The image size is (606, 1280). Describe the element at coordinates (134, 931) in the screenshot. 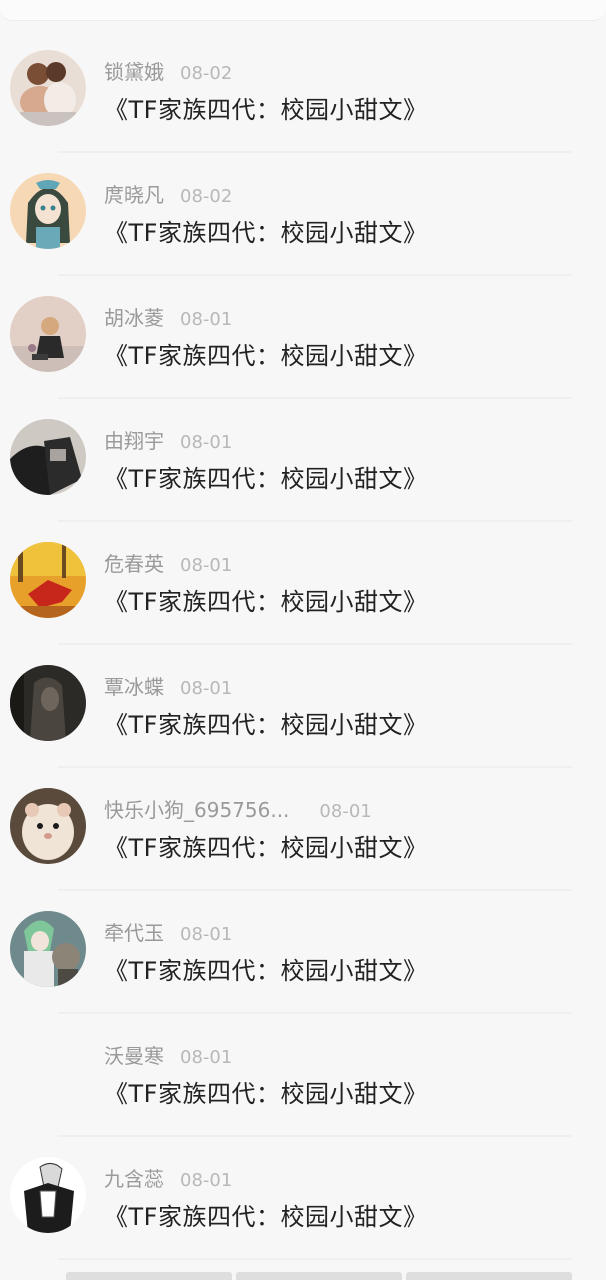

I see `user-name: 牵代玉` at that location.